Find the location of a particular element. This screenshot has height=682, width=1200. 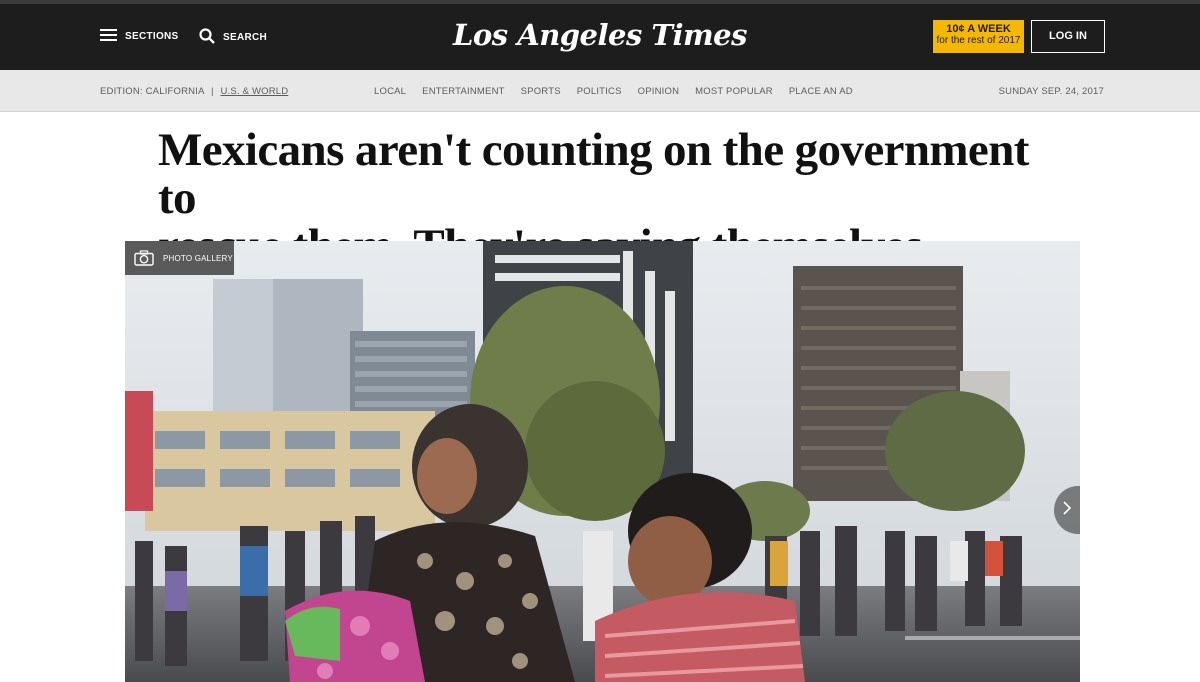

edition-selector: EDITION: CALIFORNIA | U.S. & WORLD is located at coordinates (194, 91).